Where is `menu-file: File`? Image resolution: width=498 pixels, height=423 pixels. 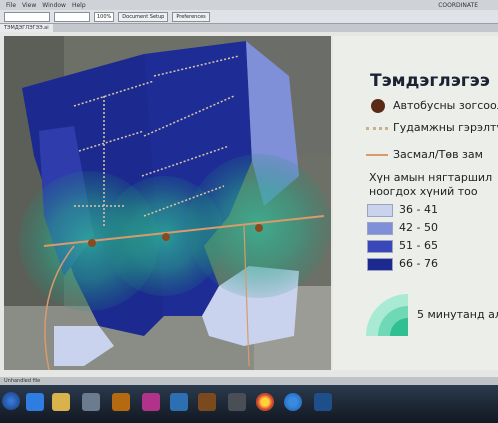
menu-file: File is located at coordinates (11, 5).